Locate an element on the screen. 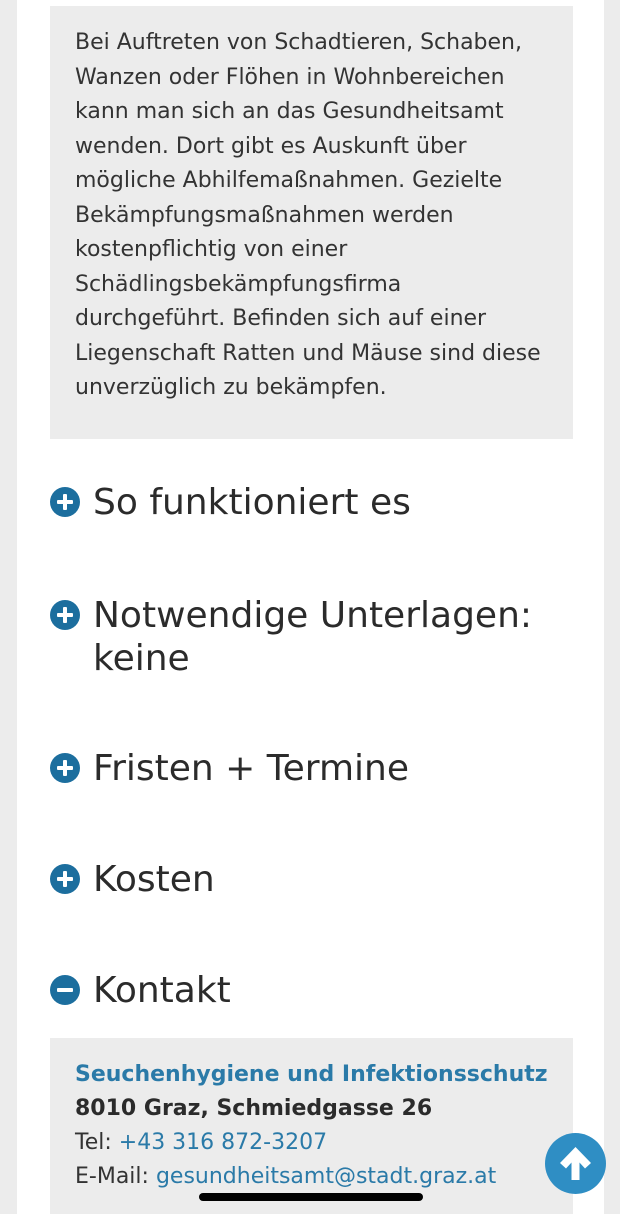 The image size is (620, 1214). contact-email-row: E-Mail: gesundheitsamt@stadt.graz.at is located at coordinates (311, 1177).